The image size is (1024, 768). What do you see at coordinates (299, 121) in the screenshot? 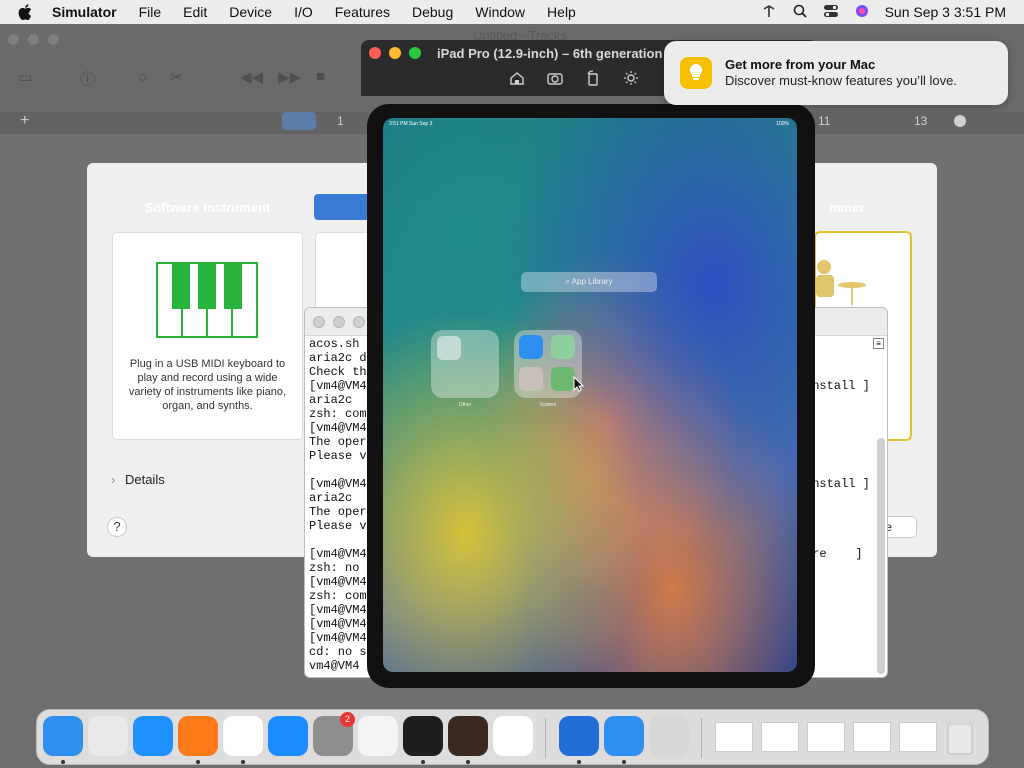
I see `smart-tempo-icon` at bounding box center [299, 121].